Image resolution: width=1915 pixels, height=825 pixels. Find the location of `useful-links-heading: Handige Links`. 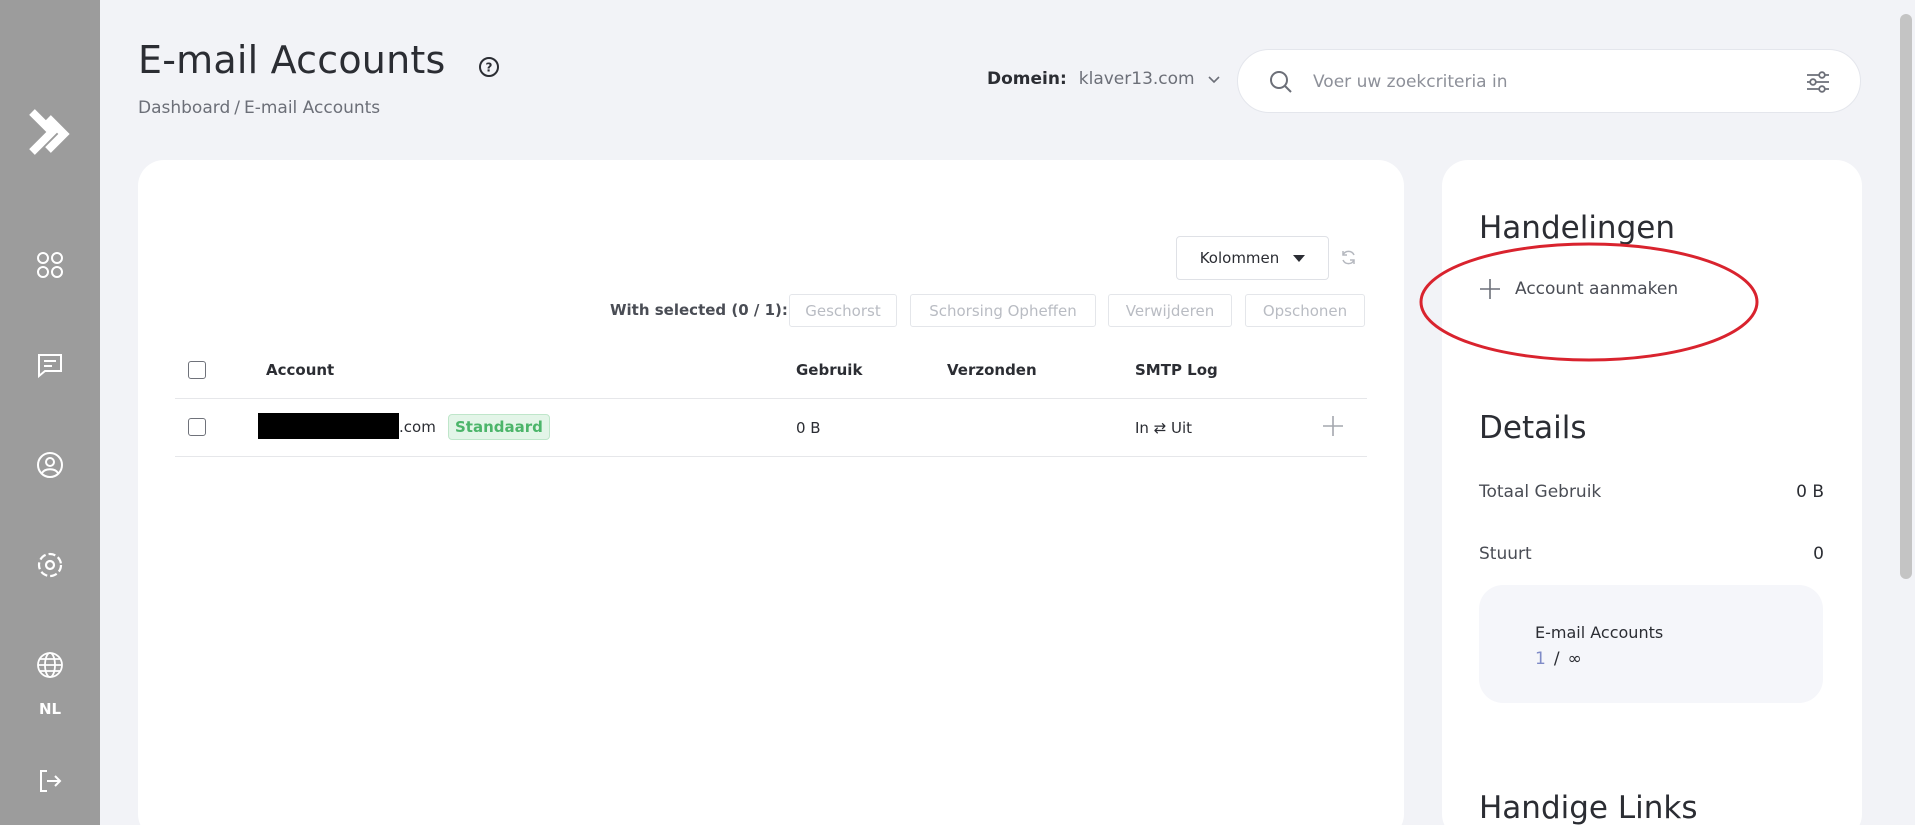

useful-links-heading: Handige Links is located at coordinates (1588, 807).